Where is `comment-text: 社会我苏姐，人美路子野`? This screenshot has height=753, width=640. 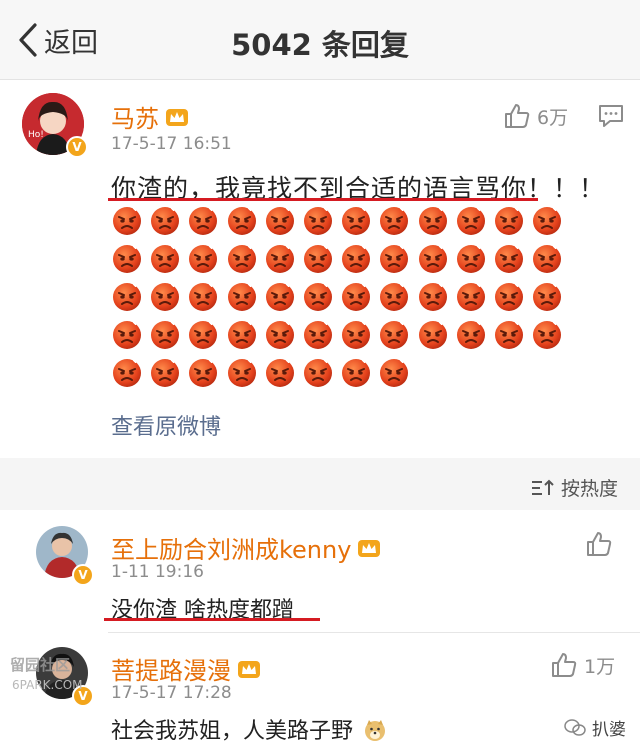
comment-text: 社会我苏姐，人美路子野 is located at coordinates (249, 729).